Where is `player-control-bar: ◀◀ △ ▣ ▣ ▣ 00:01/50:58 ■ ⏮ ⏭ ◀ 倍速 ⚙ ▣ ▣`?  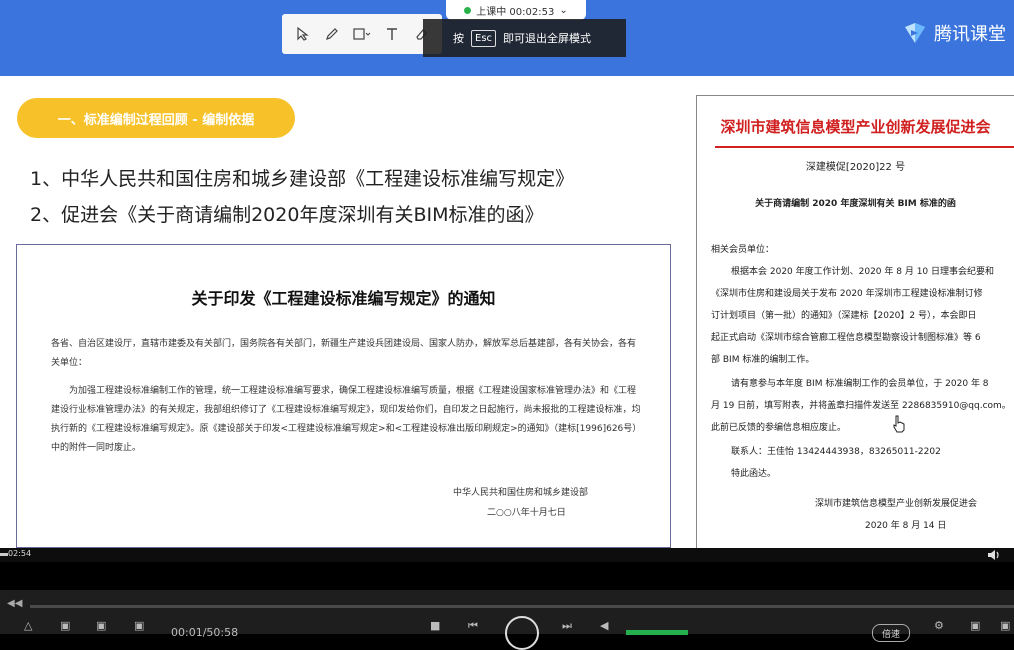
player-control-bar: ◀◀ △ ▣ ▣ ▣ 00:01/50:58 ■ ⏮ ⏭ ◀ 倍速 ⚙ ▣ ▣ is located at coordinates (507, 620).